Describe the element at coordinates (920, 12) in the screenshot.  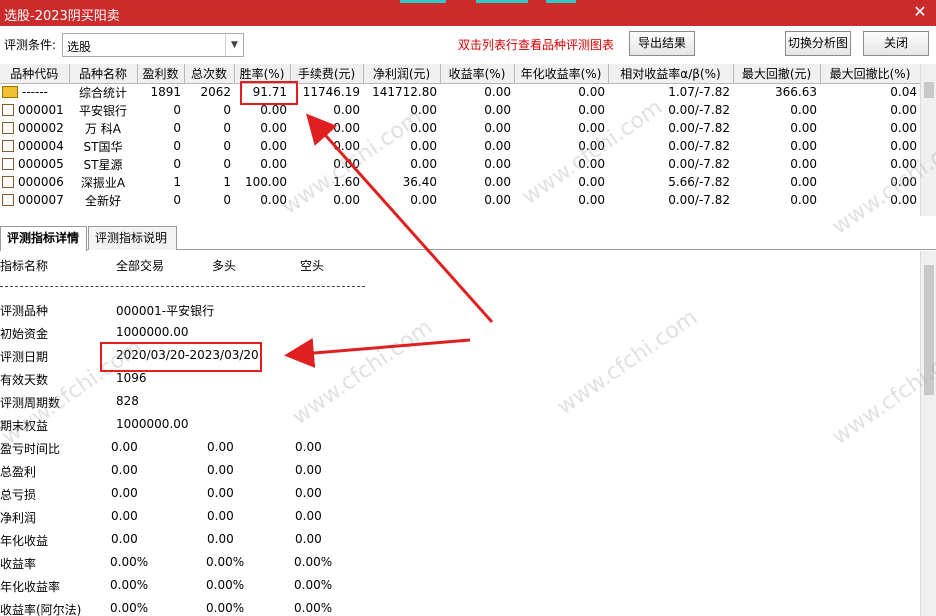
I see `window-close-icon: ✕` at that location.